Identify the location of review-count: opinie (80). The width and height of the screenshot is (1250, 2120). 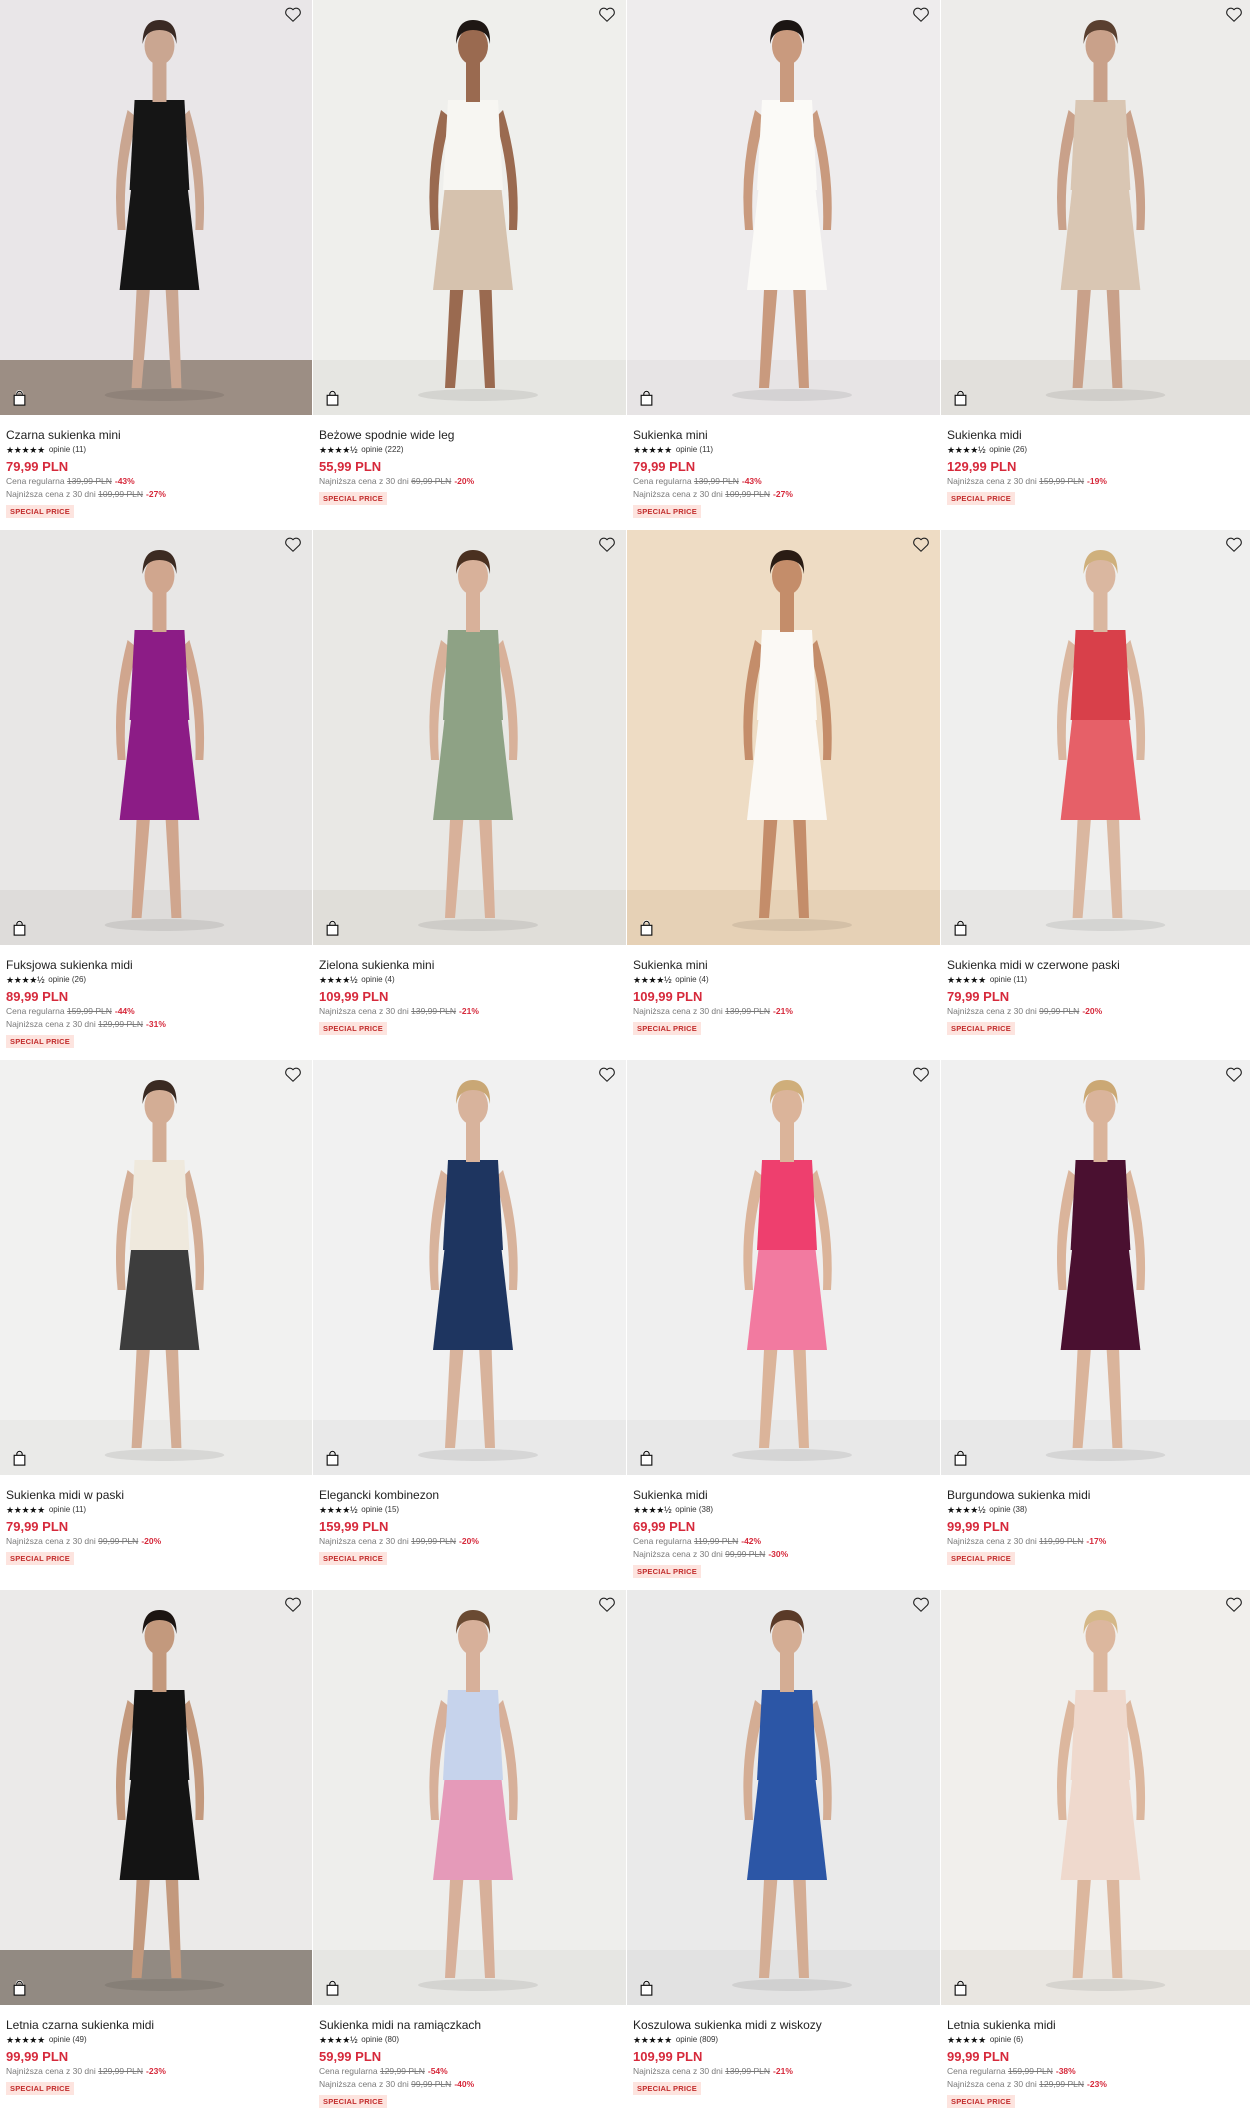
(380, 2040).